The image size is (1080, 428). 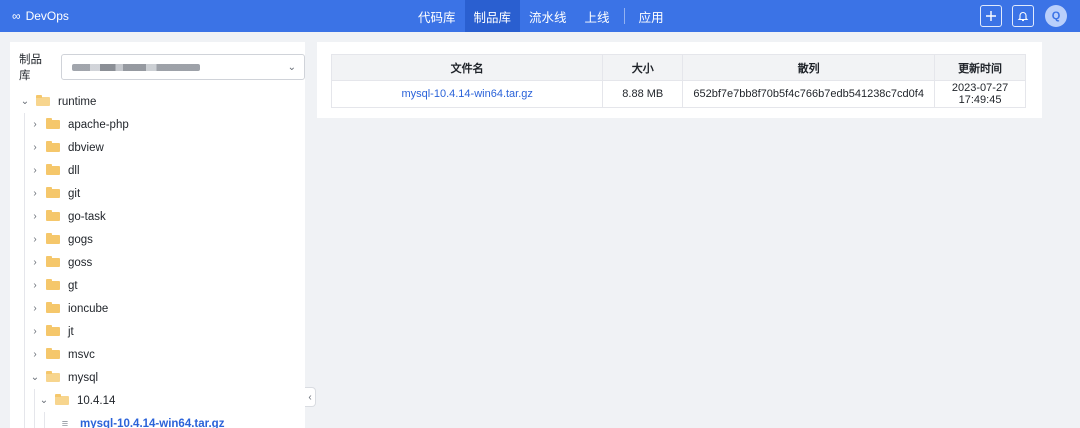 I want to click on tree-node-label: gogs, so click(x=80, y=239).